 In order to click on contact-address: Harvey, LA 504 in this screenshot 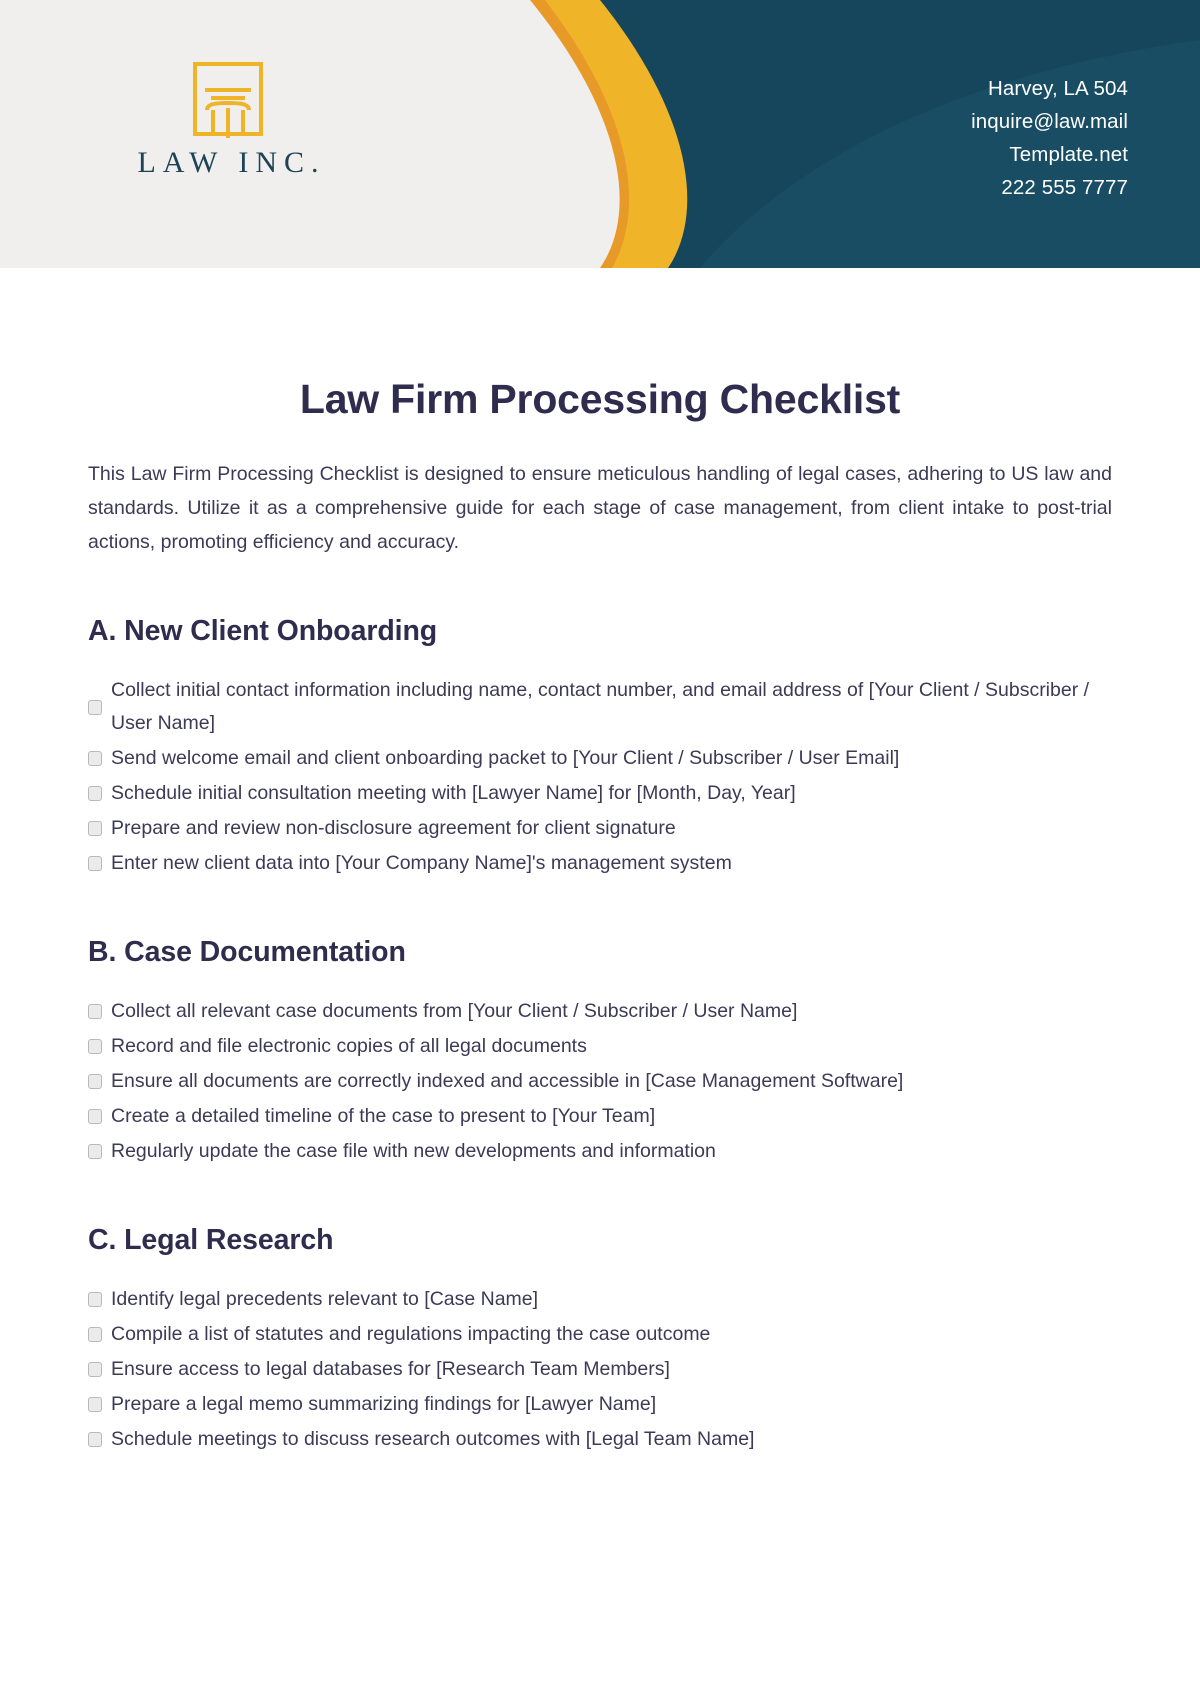, I will do `click(1057, 88)`.